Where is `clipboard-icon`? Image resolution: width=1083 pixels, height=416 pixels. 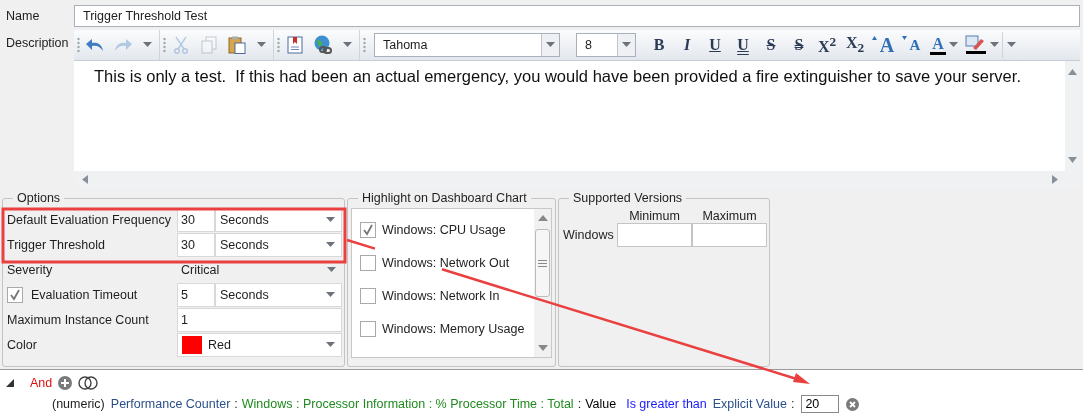
clipboard-icon is located at coordinates (237, 45).